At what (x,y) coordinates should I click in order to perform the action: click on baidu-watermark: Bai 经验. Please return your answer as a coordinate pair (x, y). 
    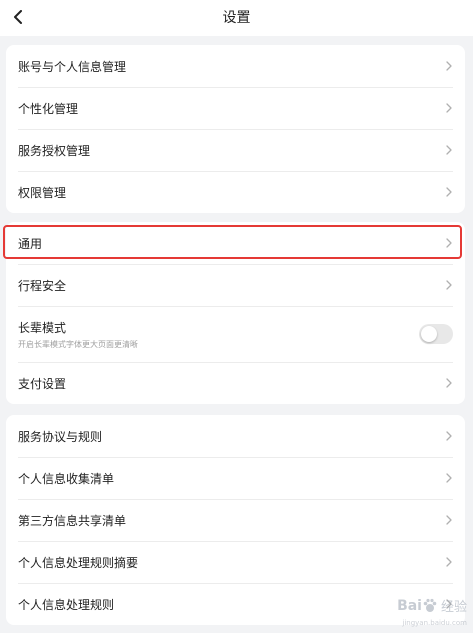
    Looking at the image, I should click on (432, 606).